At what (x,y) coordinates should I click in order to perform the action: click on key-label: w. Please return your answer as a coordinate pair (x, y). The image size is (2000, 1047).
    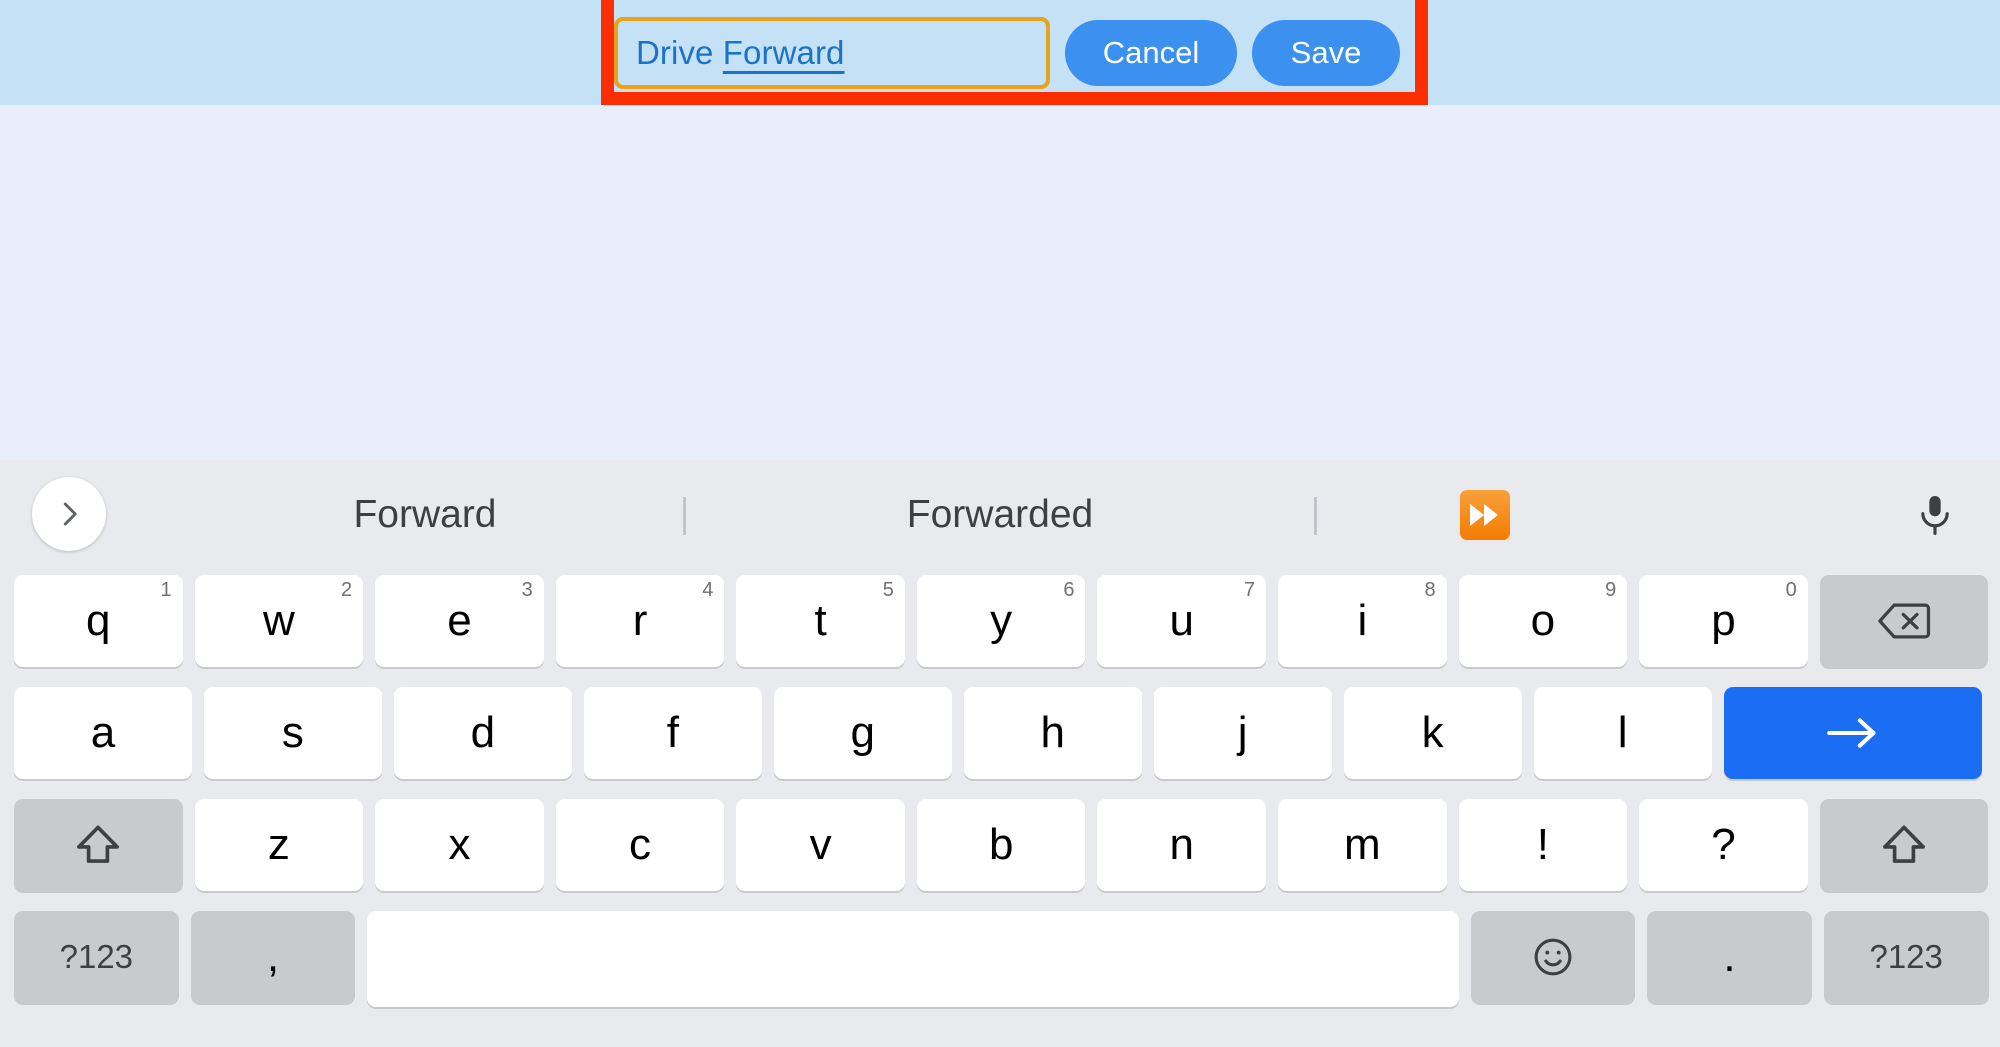
    Looking at the image, I should click on (278, 620).